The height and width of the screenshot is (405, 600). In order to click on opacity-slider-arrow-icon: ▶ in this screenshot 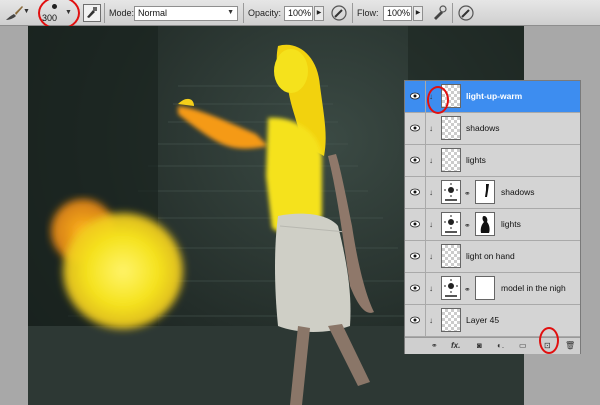, I will do `click(319, 13)`.